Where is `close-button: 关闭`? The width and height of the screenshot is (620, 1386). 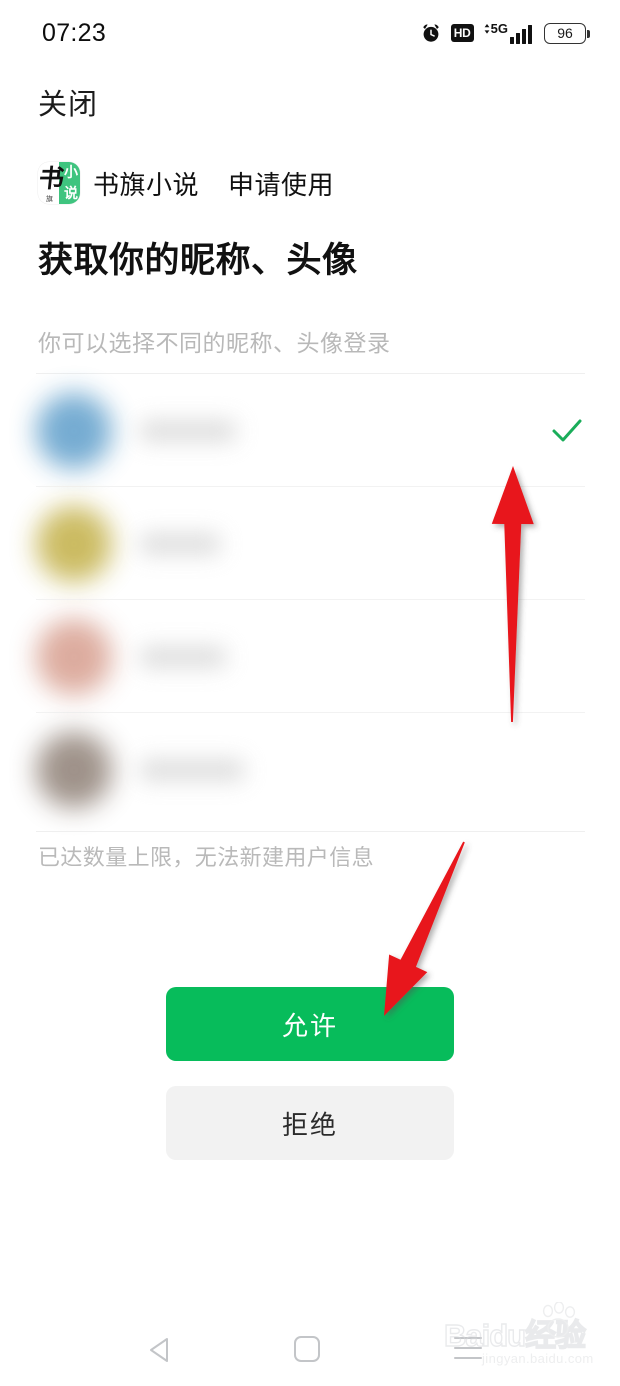 close-button: 关闭 is located at coordinates (68, 102).